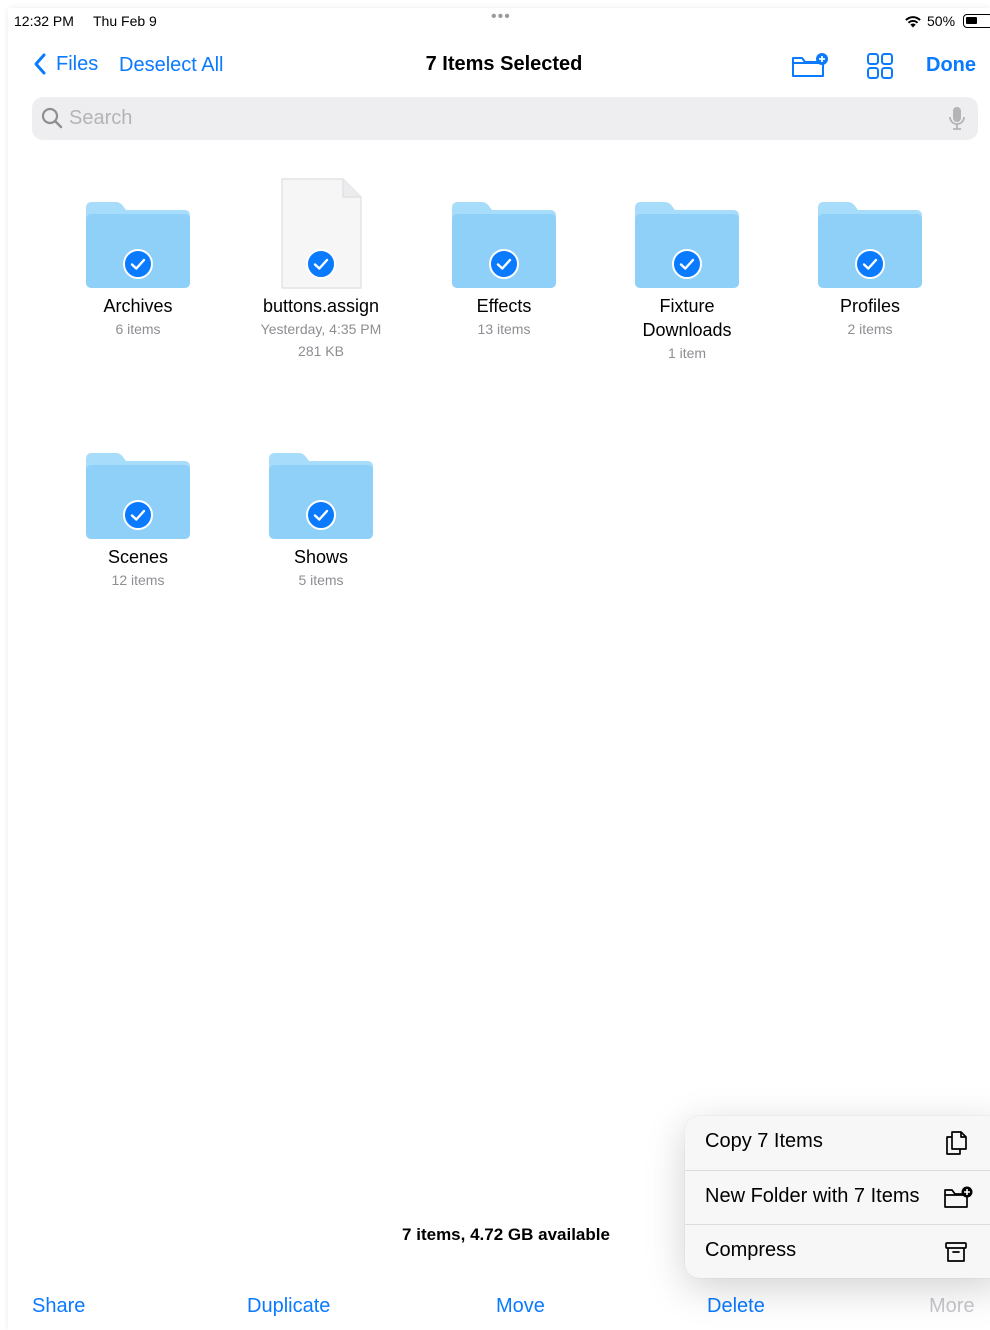  I want to click on folder-item-profiles: Profiles 2 items, so click(870, 263).